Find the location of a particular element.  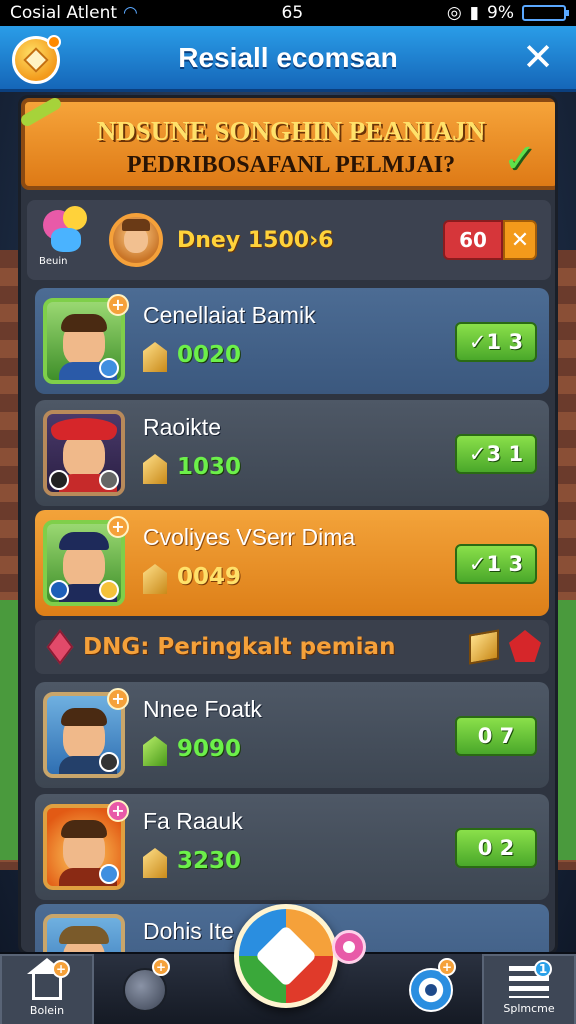

player-row: Raoikte 1030 ✓3 1 is located at coordinates (292, 453).